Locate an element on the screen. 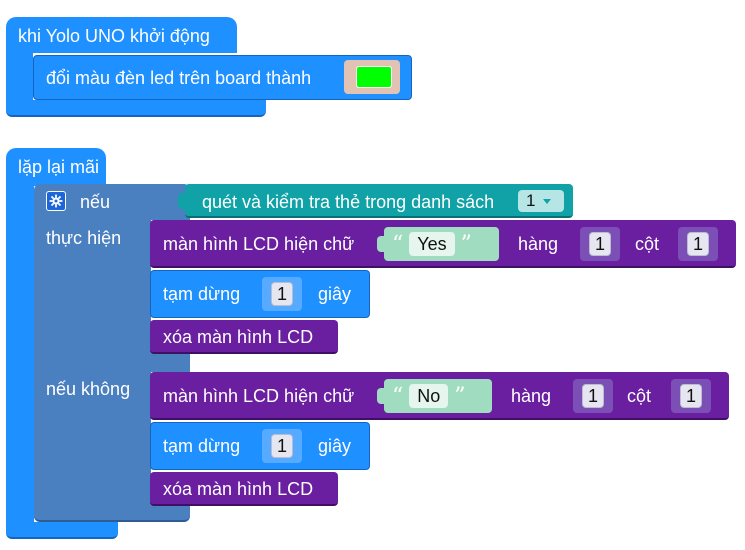 The height and width of the screenshot is (550, 745). pause-input-then: 1 is located at coordinates (282, 294).